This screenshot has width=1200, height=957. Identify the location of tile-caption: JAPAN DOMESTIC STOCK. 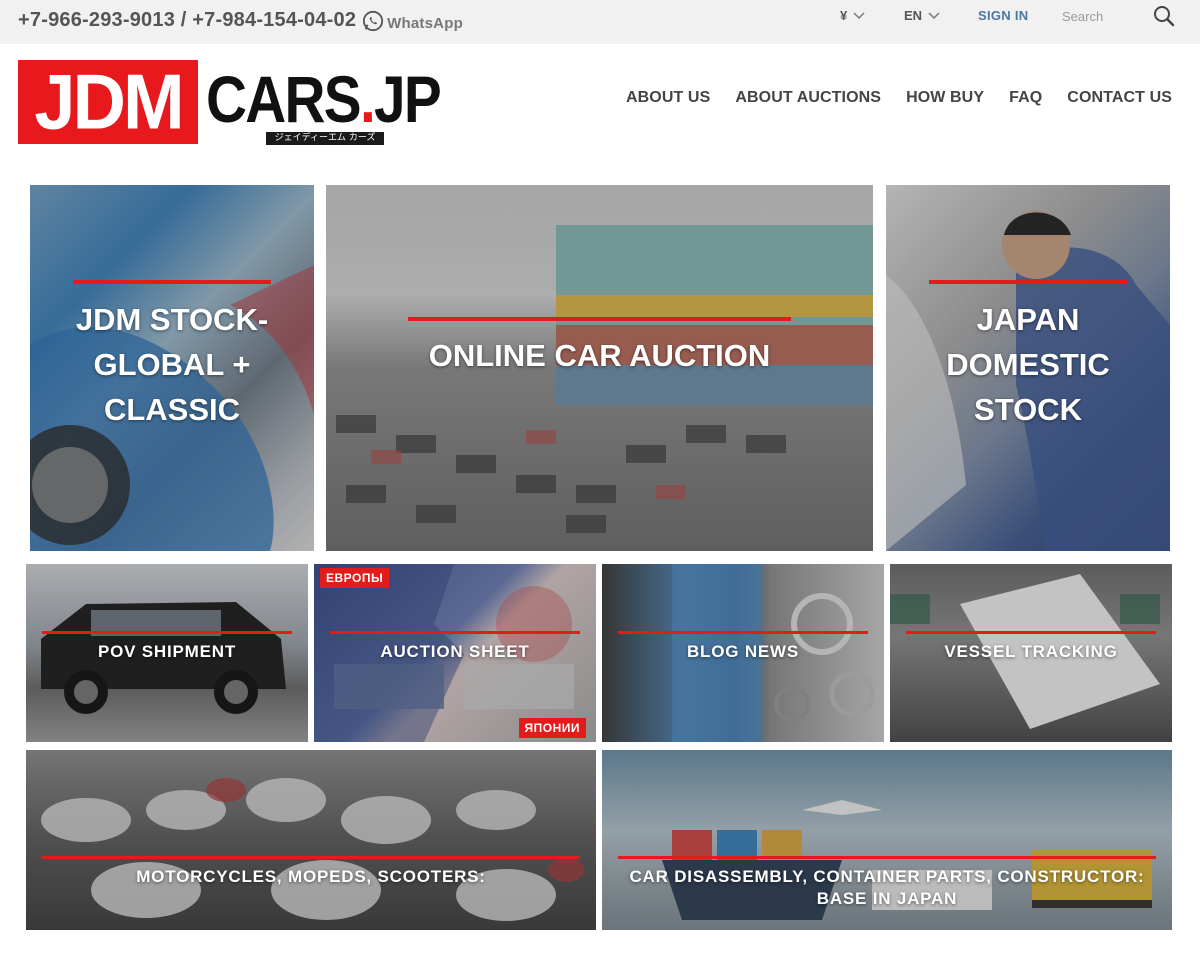
(1028, 364).